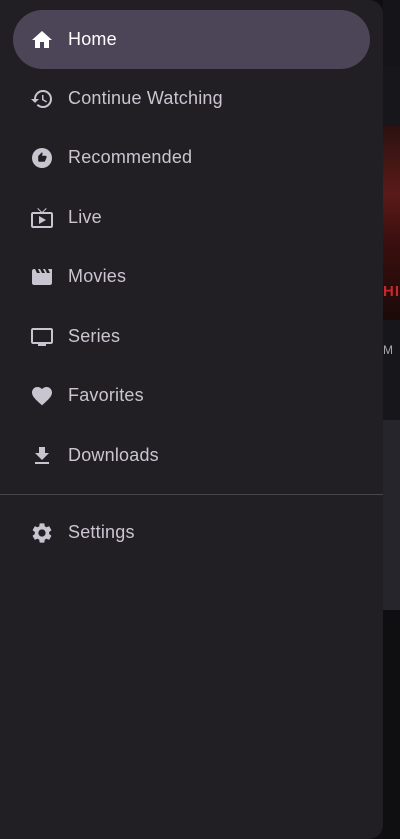 Image resolution: width=400 pixels, height=839 pixels. I want to click on nav-item-label: Downloads, so click(113, 455).